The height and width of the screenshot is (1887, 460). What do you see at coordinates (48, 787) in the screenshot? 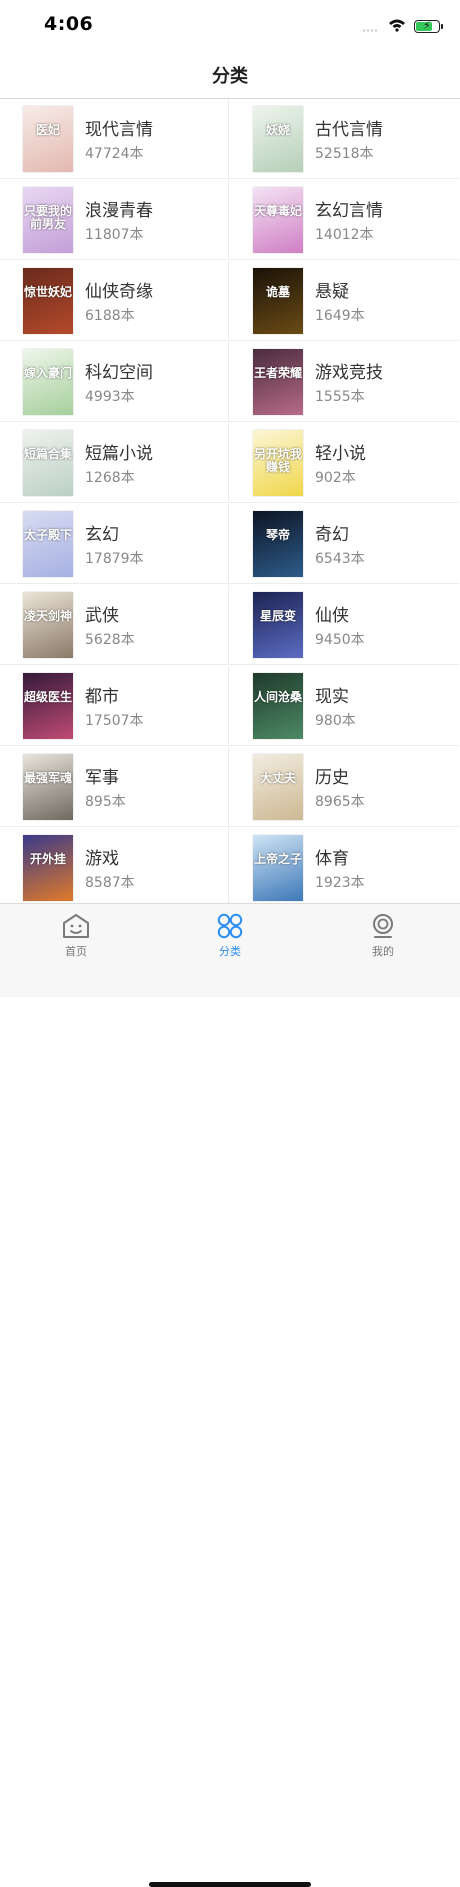
I see `book-cover-image: 最强军魂` at bounding box center [48, 787].